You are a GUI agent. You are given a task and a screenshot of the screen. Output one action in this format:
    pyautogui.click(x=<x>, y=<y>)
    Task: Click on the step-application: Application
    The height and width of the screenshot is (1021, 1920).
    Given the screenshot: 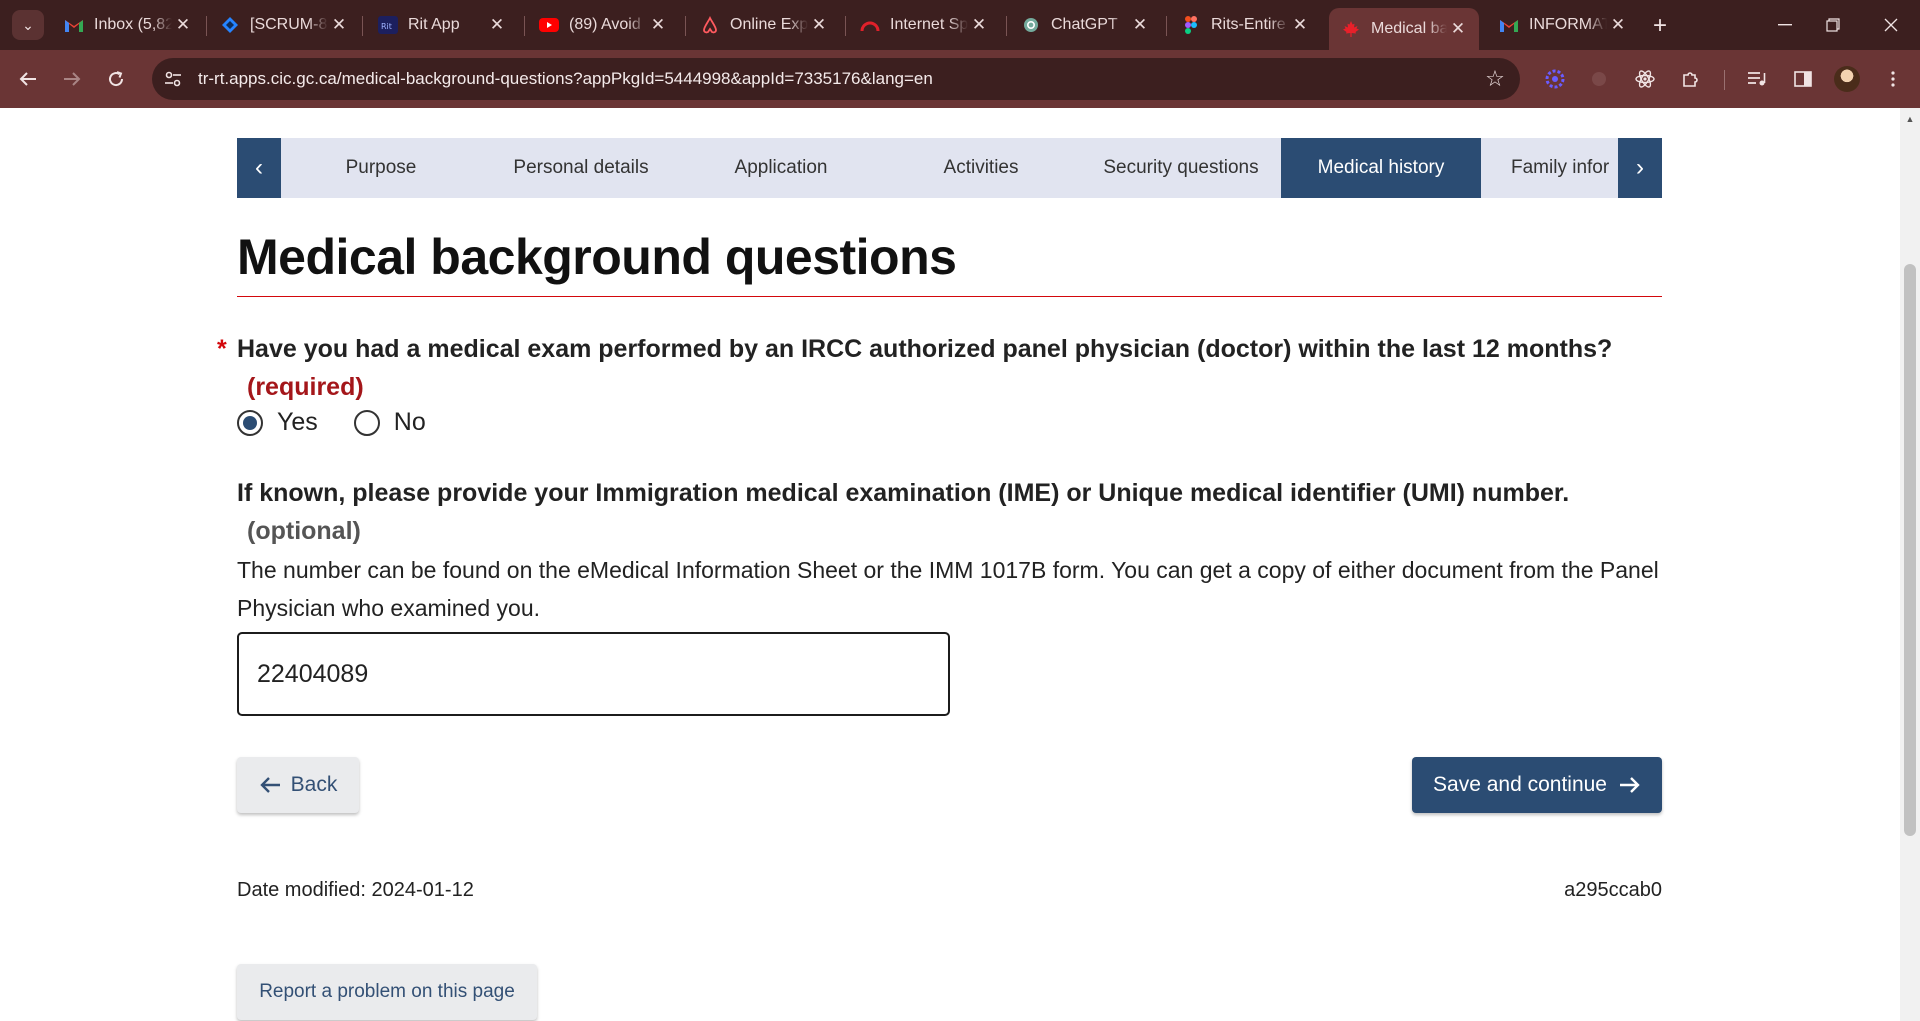 What is the action you would take?
    pyautogui.click(x=781, y=168)
    